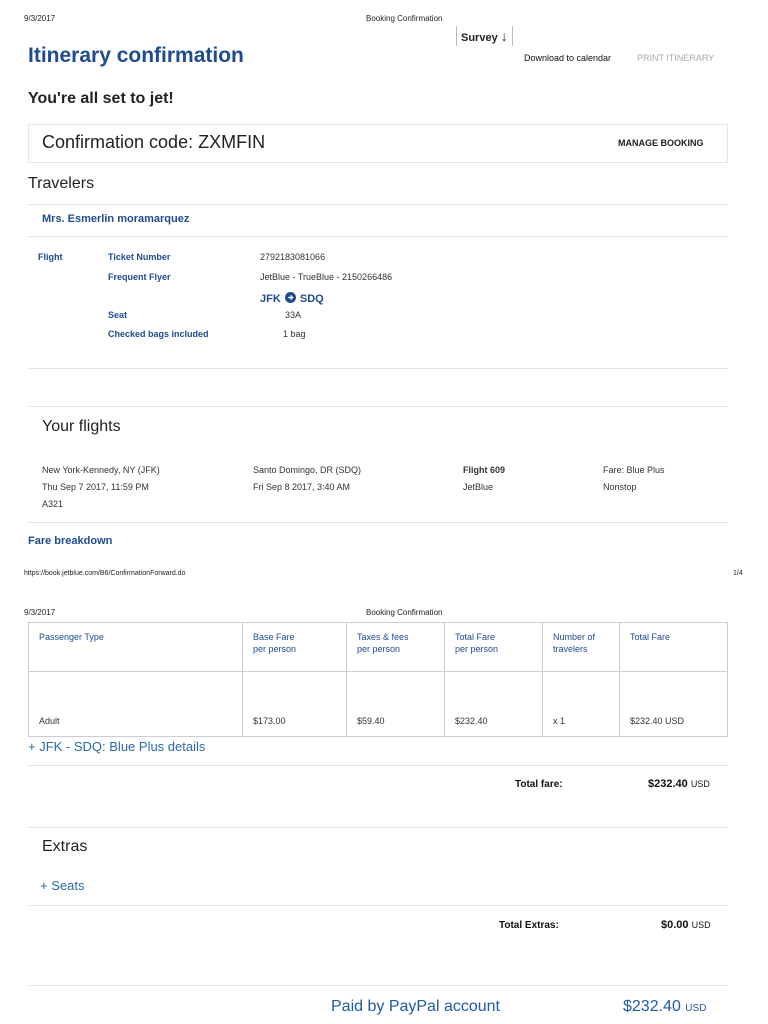 This screenshot has width=768, height=1024. I want to click on col-number-of-travelers: Number of travelers, so click(581, 647).